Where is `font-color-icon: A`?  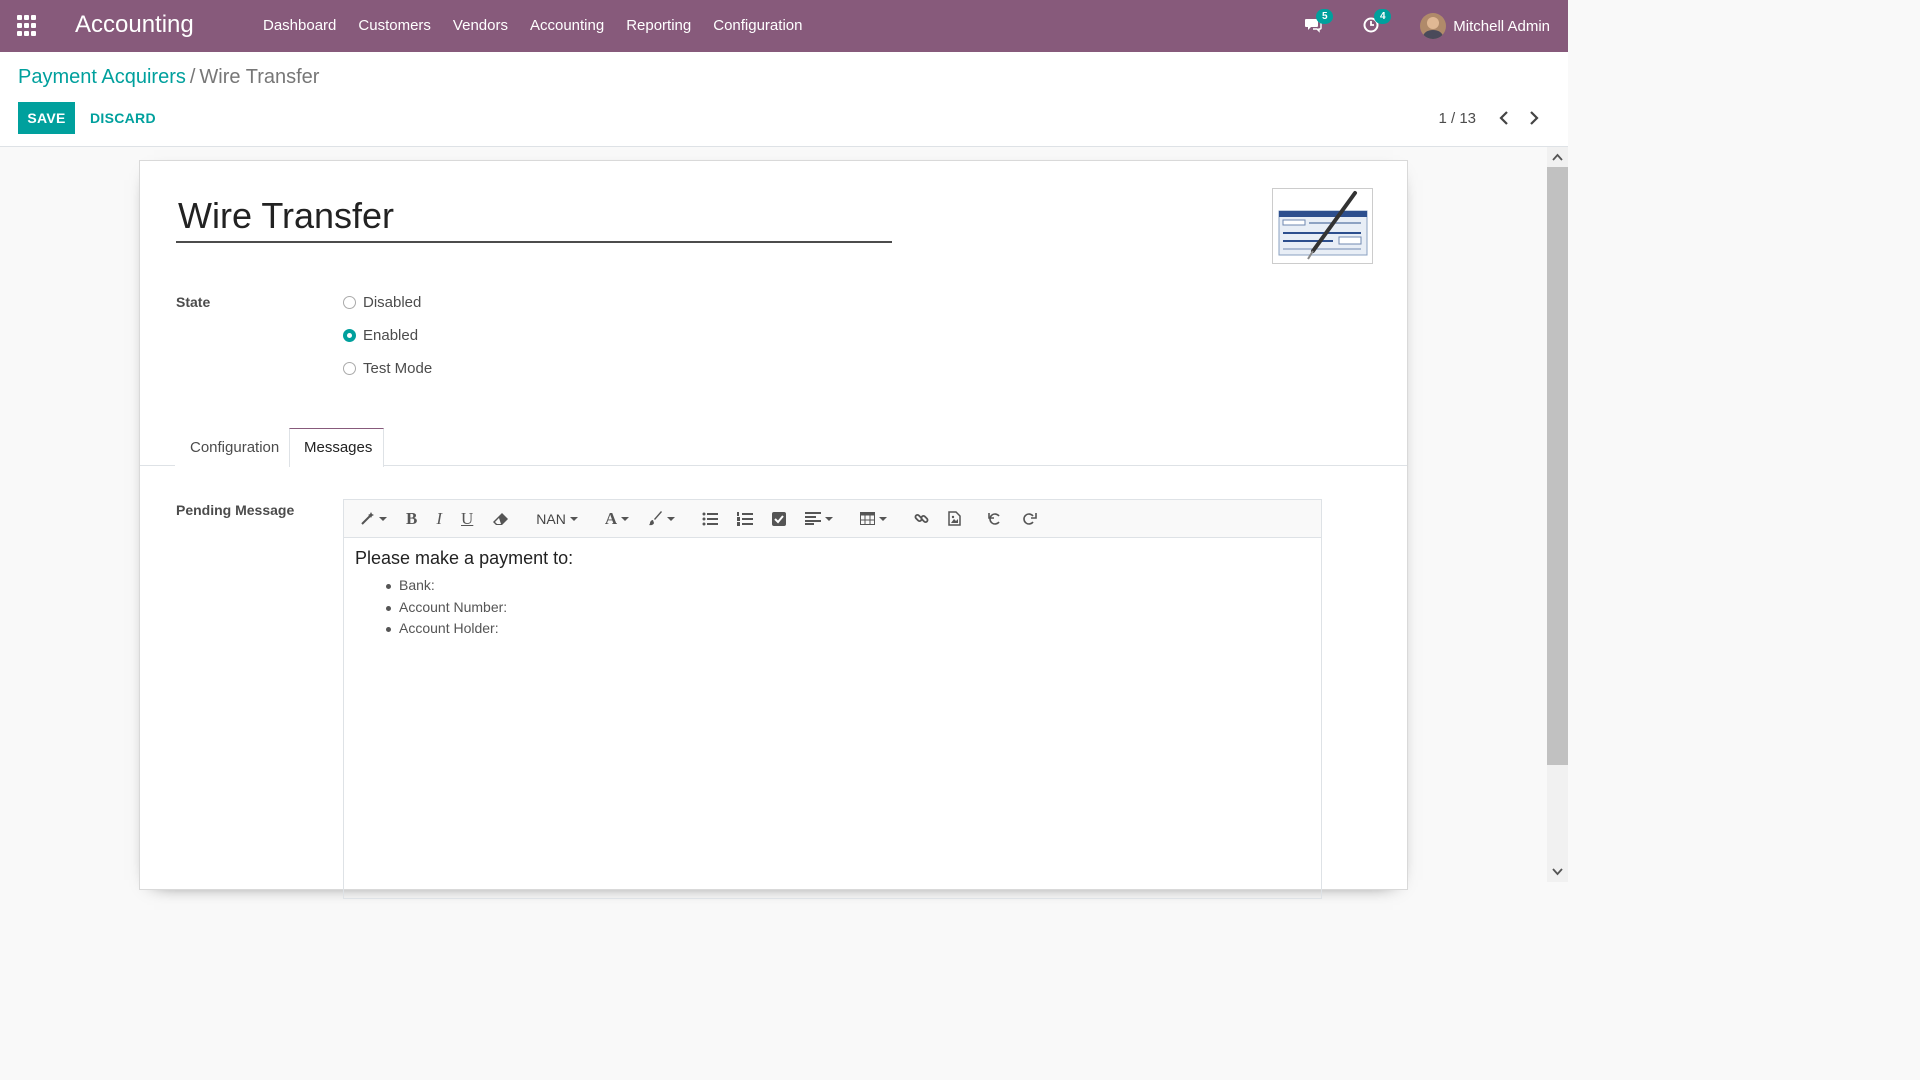 font-color-icon: A is located at coordinates (611, 518).